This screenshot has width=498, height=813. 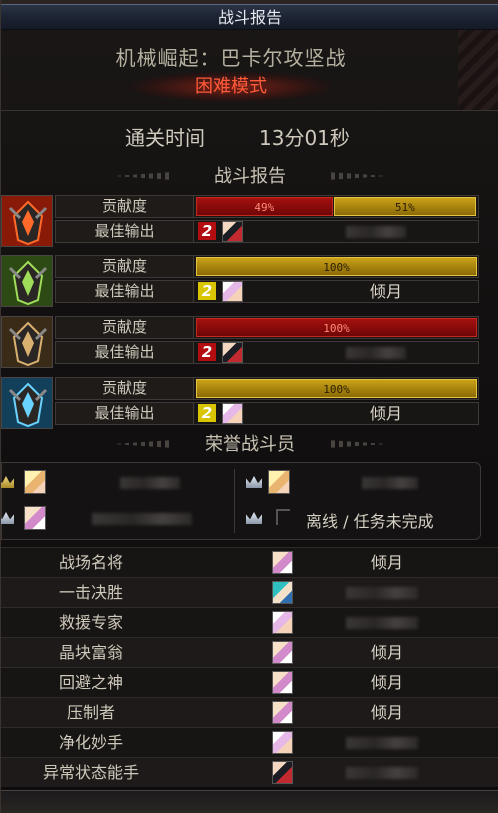 I want to click on report-section-title: 战斗报告, so click(x=250, y=176).